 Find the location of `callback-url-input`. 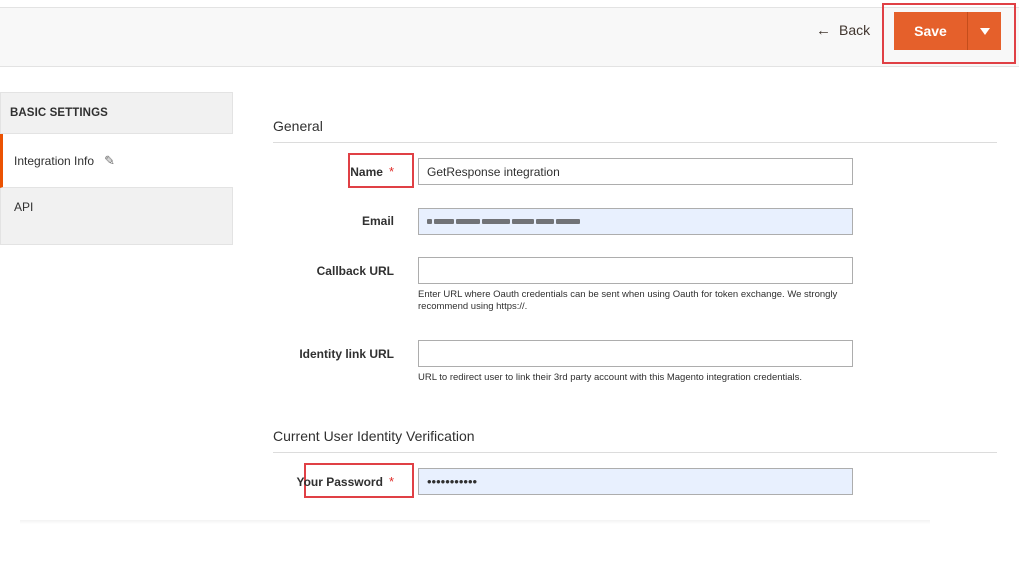

callback-url-input is located at coordinates (635, 270).